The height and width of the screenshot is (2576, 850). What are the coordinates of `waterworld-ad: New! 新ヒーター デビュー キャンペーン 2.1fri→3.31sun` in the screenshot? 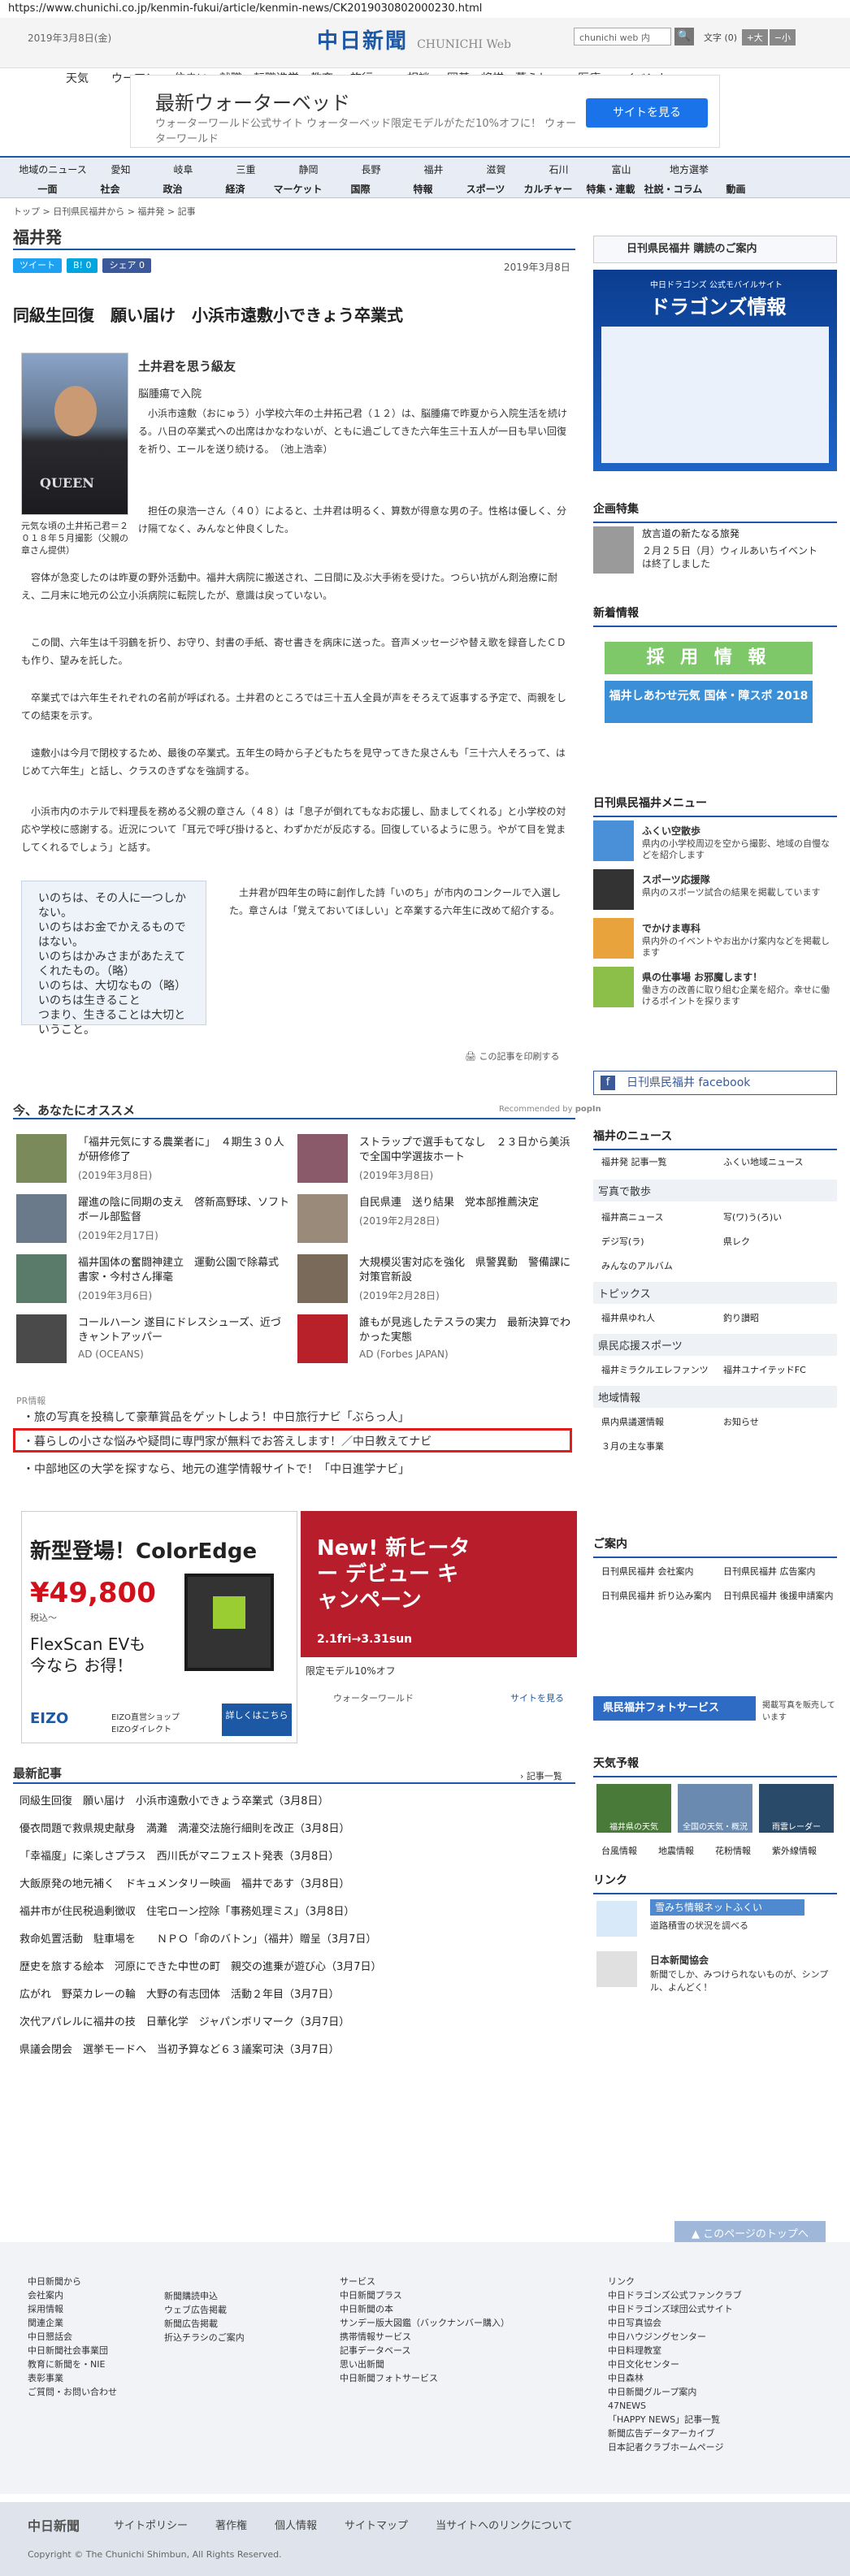 It's located at (439, 1584).